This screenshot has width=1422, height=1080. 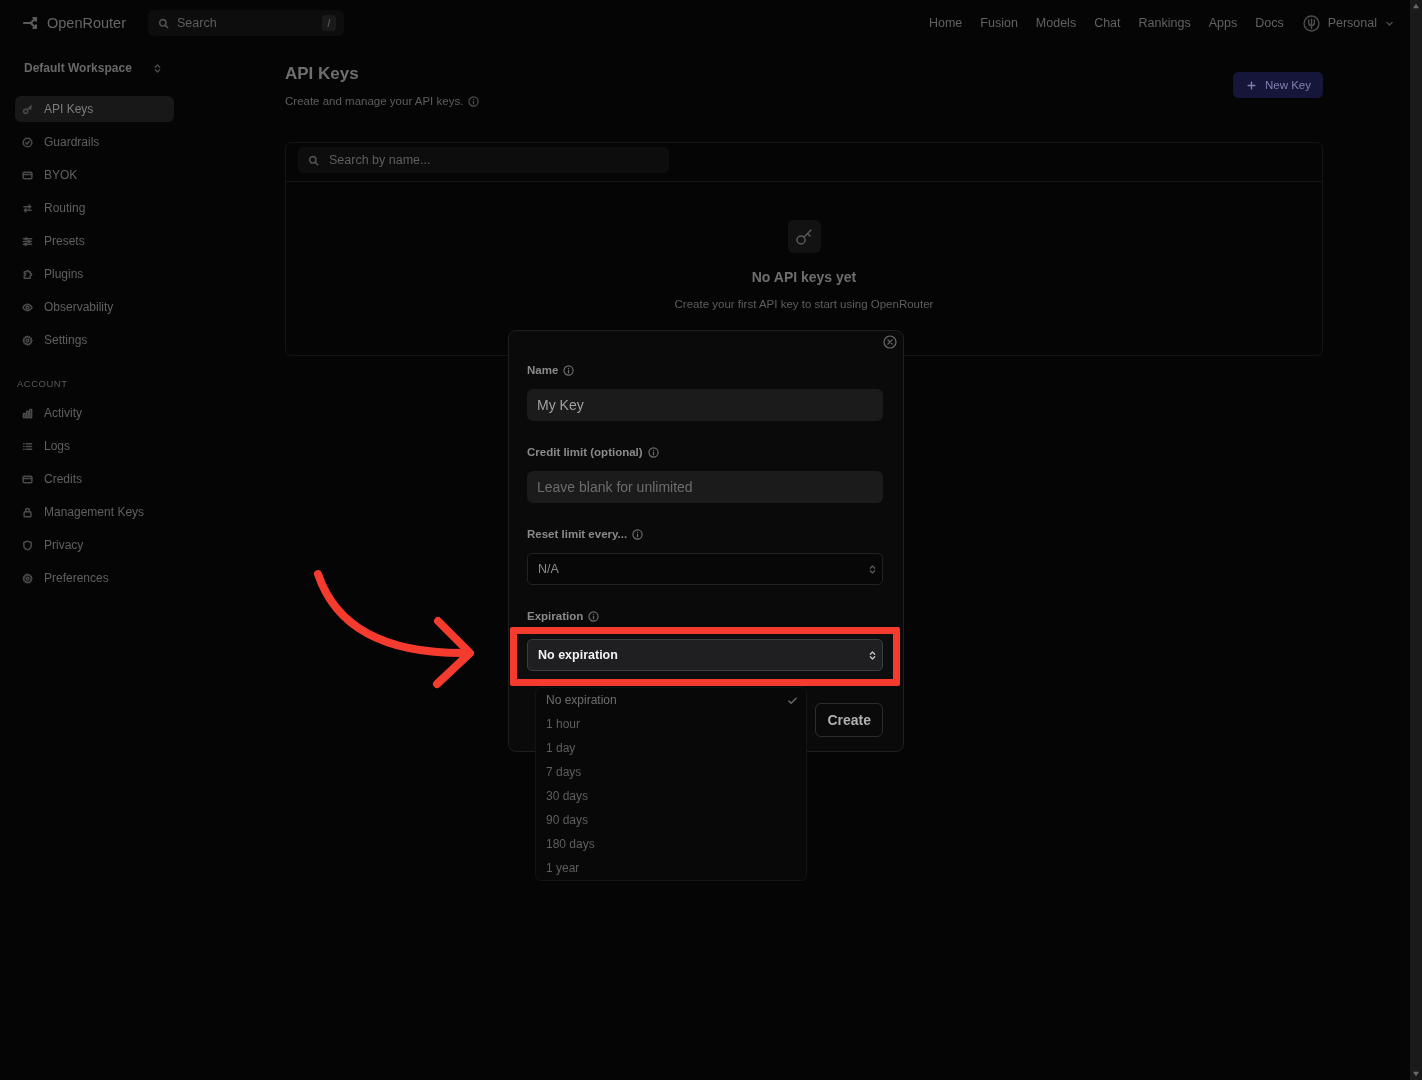 I want to click on sidebar-item: BYOK, so click(x=94, y=175).